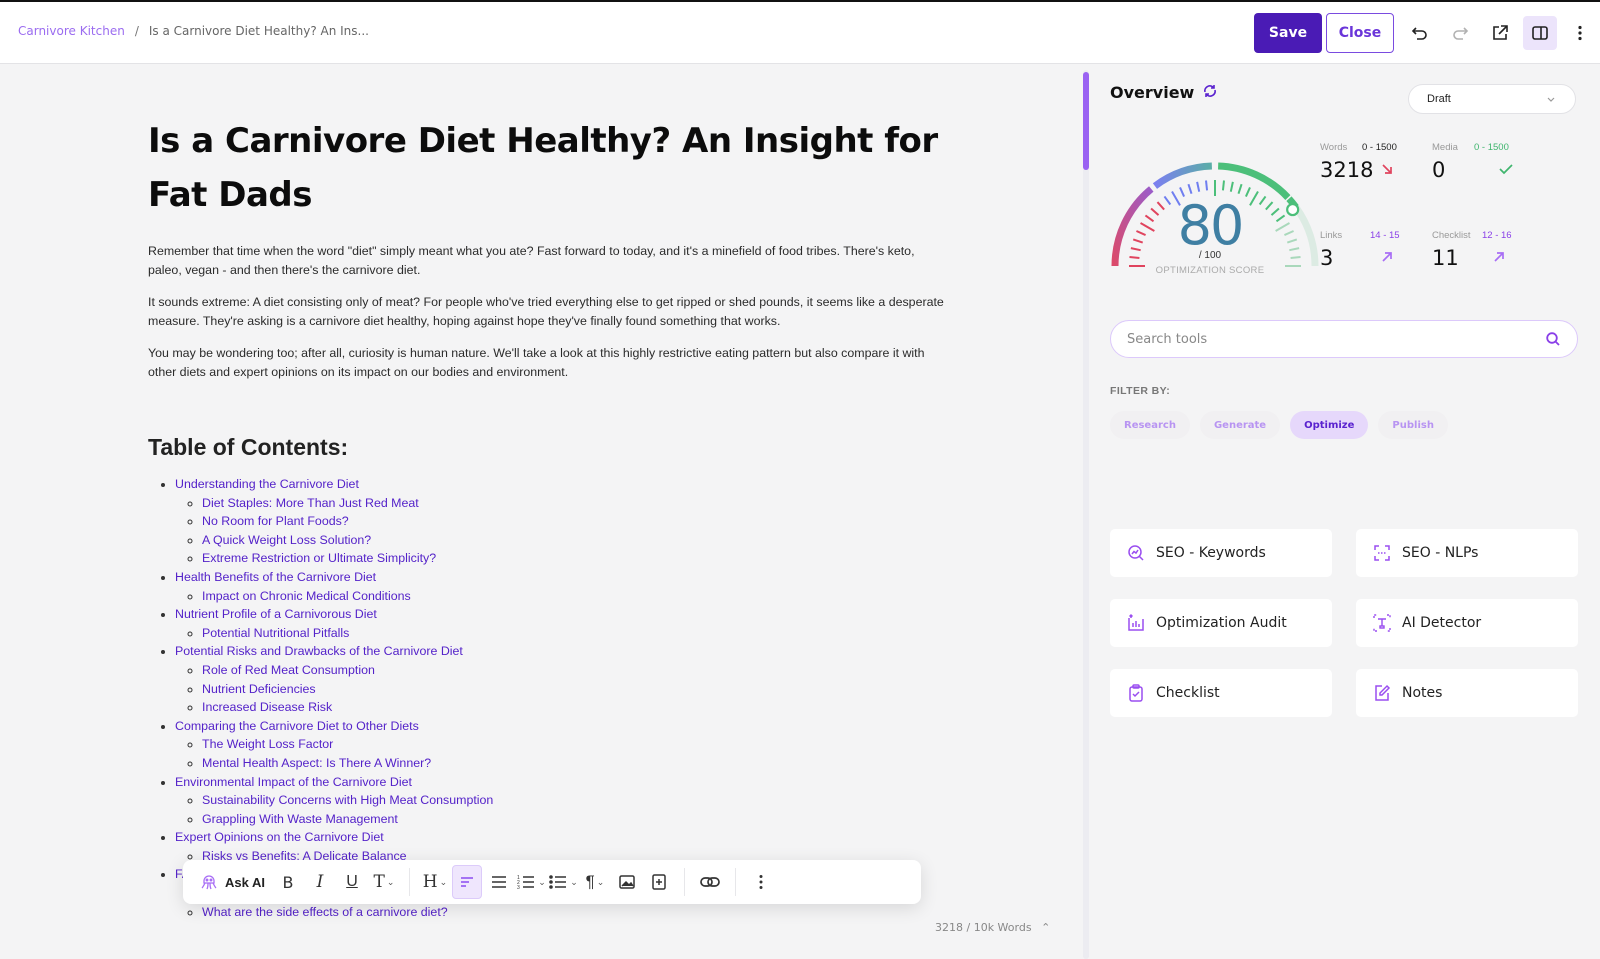 This screenshot has width=1600, height=959. Describe the element at coordinates (1221, 623) in the screenshot. I see `tool-card-optimization-audit: Optimization Audit` at that location.